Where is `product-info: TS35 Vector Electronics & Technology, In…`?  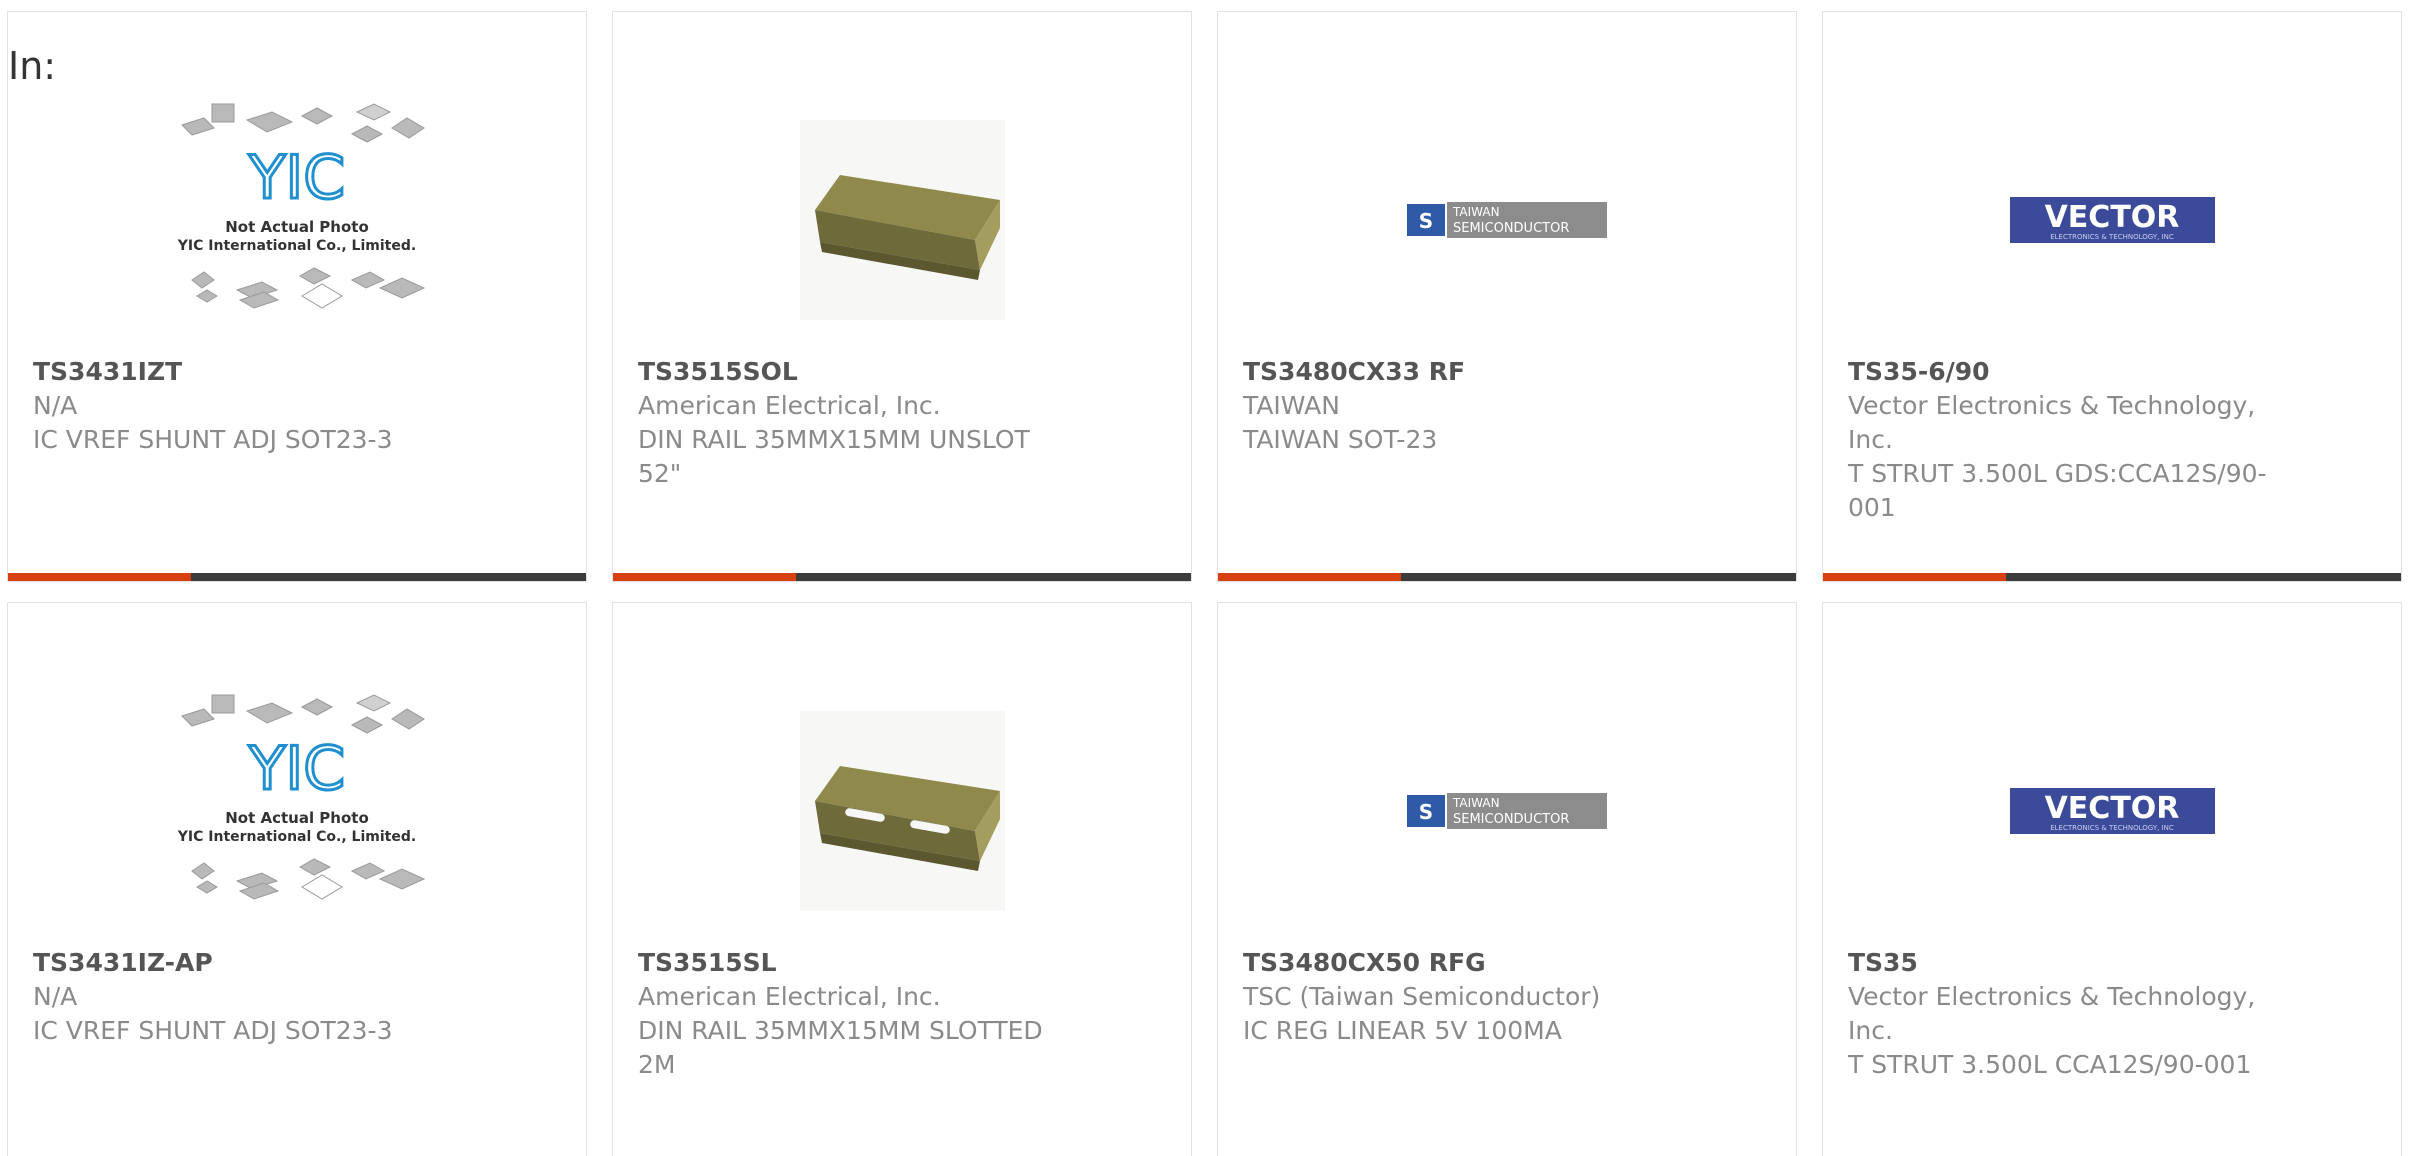 product-info: TS35 Vector Electronics & Technology, In… is located at coordinates (2063, 1014).